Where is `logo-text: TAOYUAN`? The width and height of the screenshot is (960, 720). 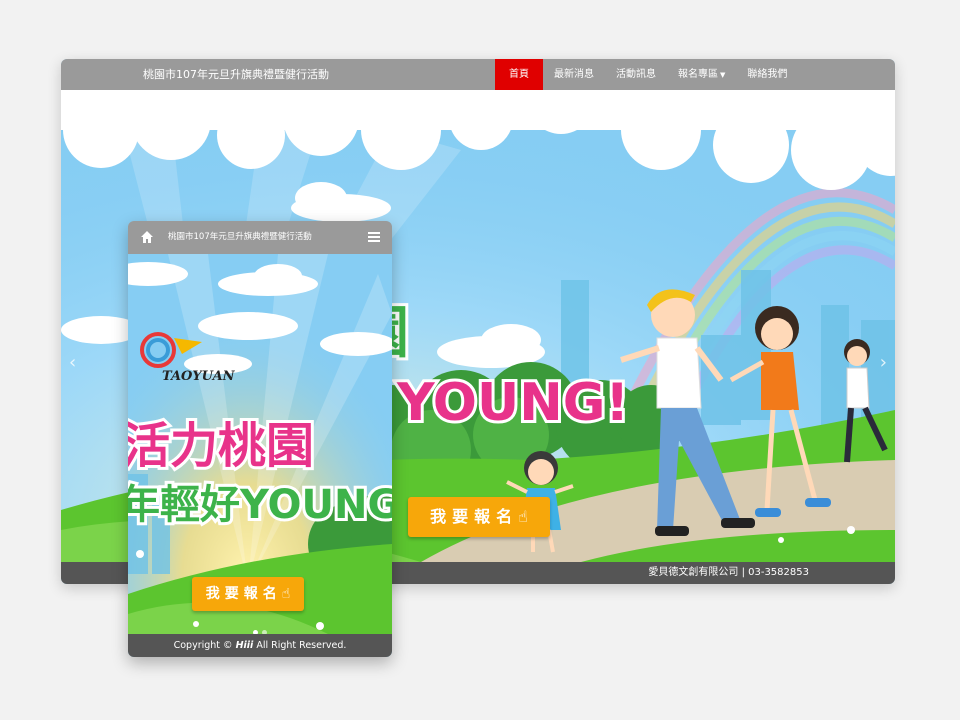
logo-text: TAOYUAN is located at coordinates (199, 376).